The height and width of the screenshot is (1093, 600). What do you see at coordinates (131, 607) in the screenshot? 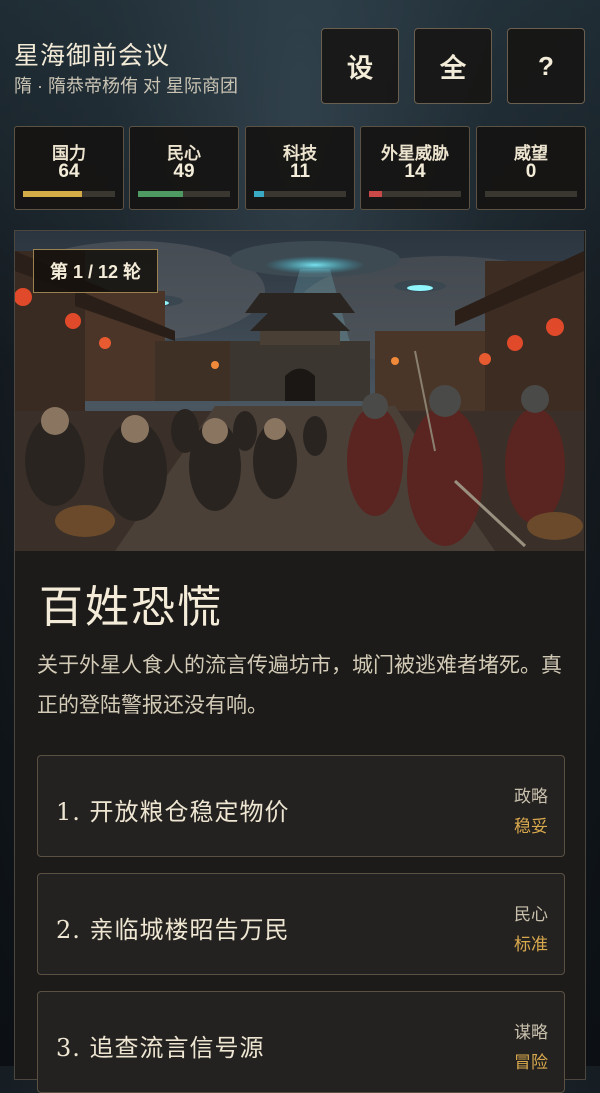
I see `event-title: 百姓恐慌` at bounding box center [131, 607].